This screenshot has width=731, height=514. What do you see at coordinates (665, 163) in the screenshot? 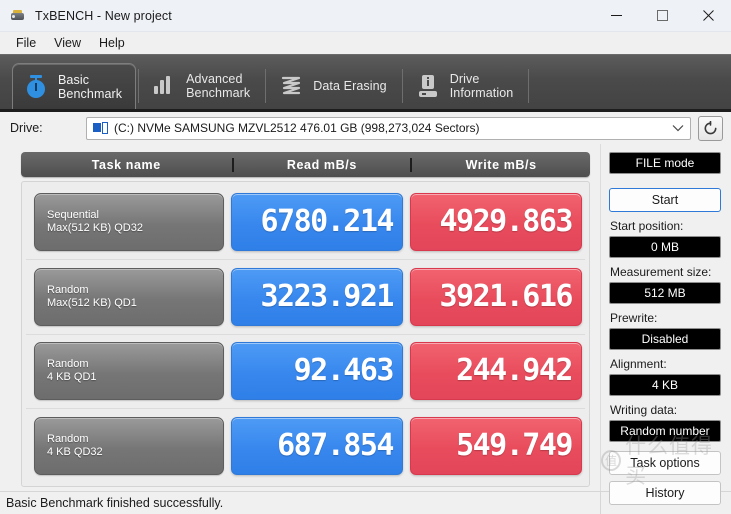
I see `mode-display: FILE mode` at bounding box center [665, 163].